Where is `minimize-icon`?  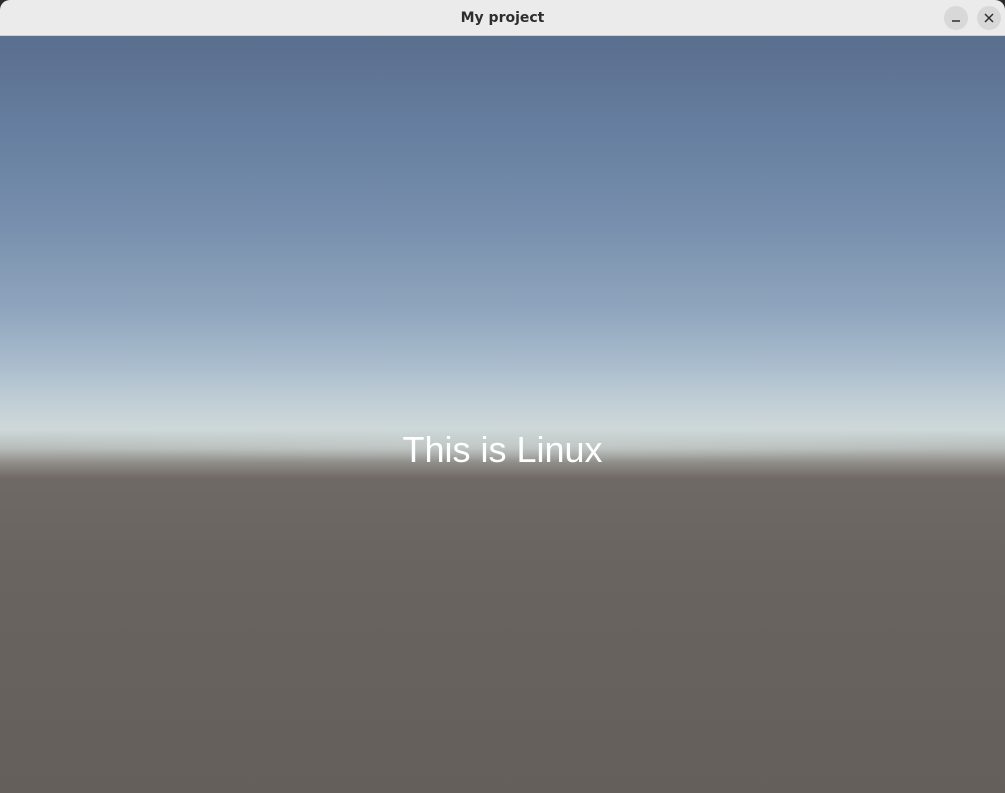
minimize-icon is located at coordinates (956, 21).